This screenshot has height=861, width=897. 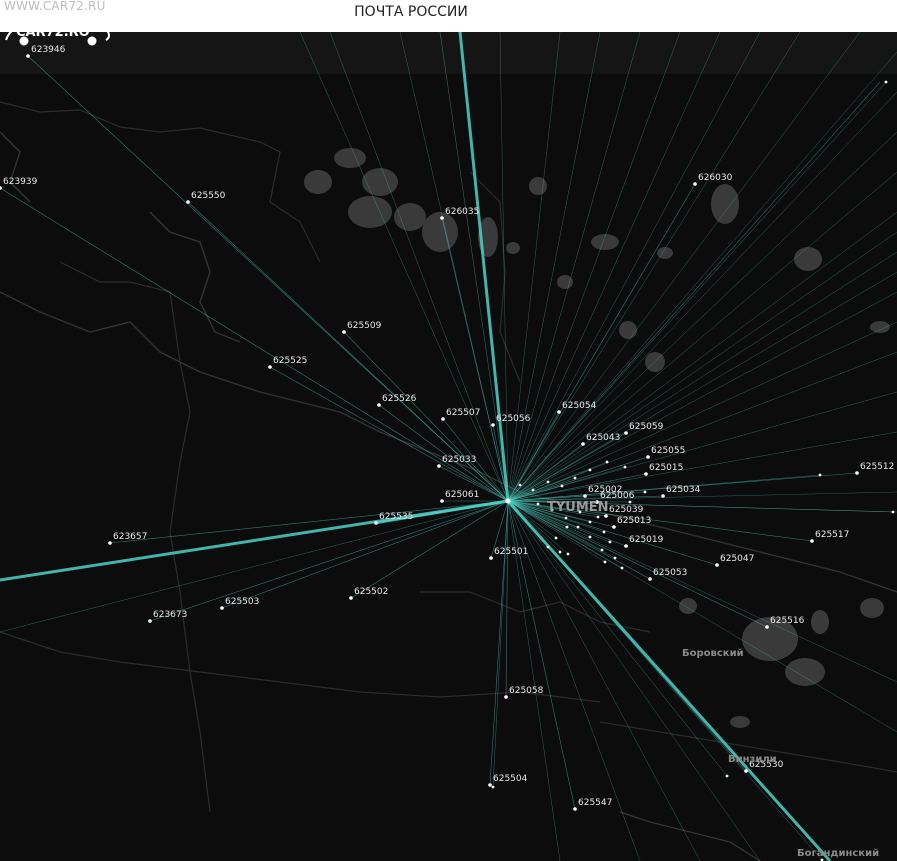 What do you see at coordinates (715, 178) in the screenshot?
I see `postcode-label-626030: 626030` at bounding box center [715, 178].